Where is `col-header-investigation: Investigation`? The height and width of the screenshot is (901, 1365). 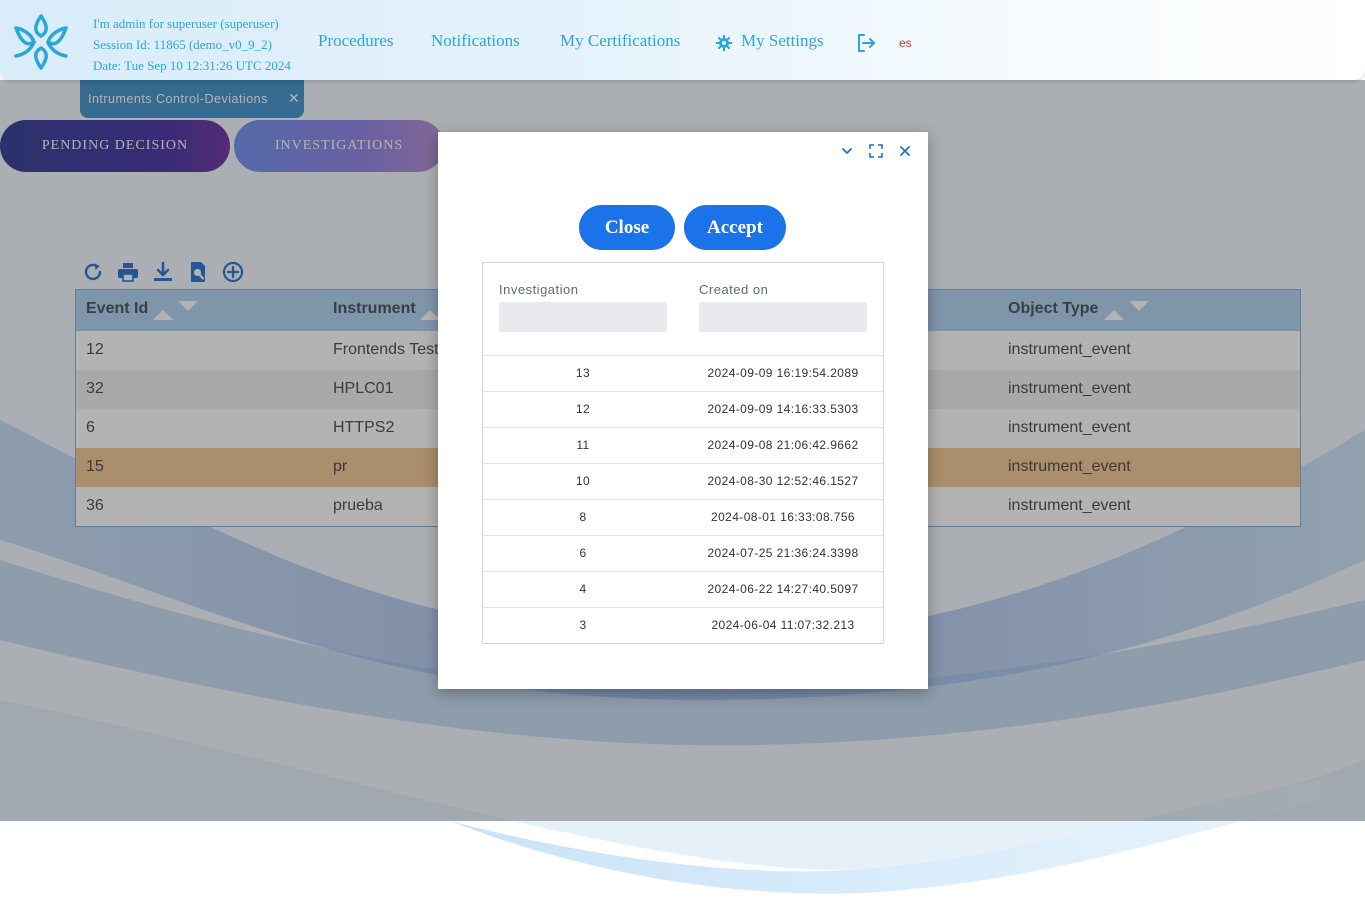 col-header-investigation: Investigation is located at coordinates (539, 289).